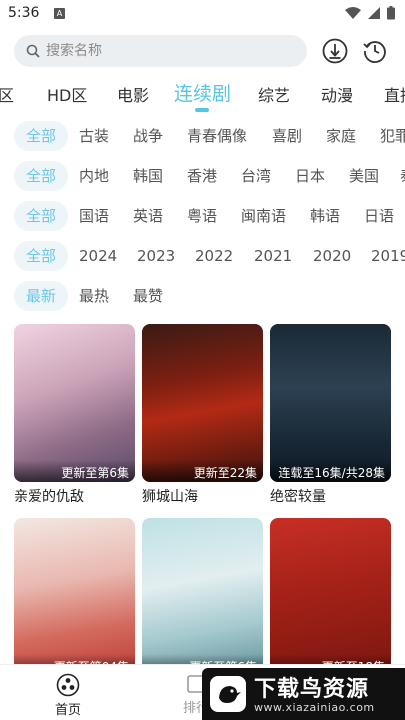  What do you see at coordinates (402, 176) in the screenshot?
I see `filter-chip: 泰` at bounding box center [402, 176].